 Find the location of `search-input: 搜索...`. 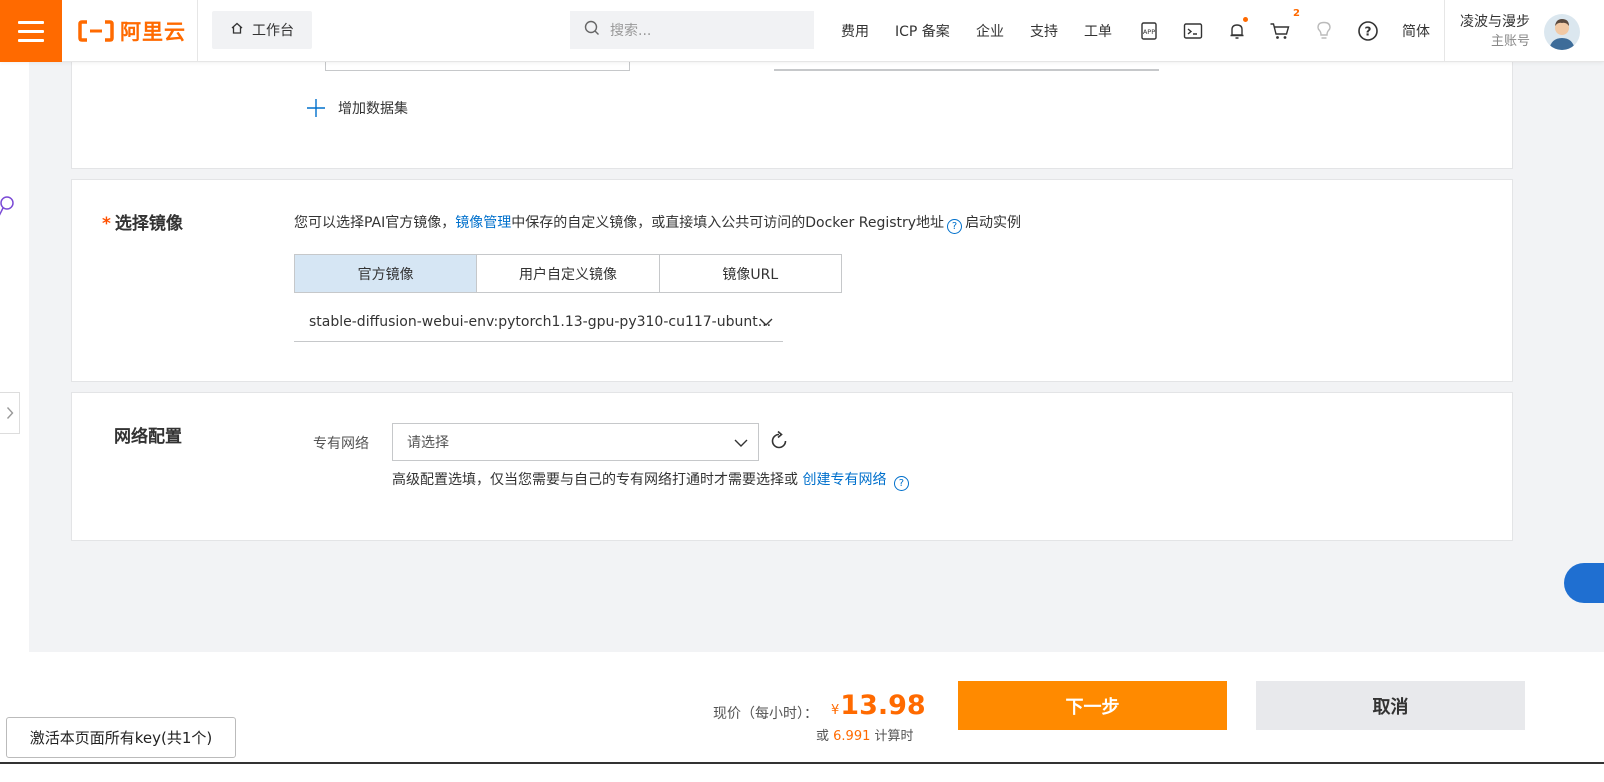

search-input: 搜索... is located at coordinates (692, 30).